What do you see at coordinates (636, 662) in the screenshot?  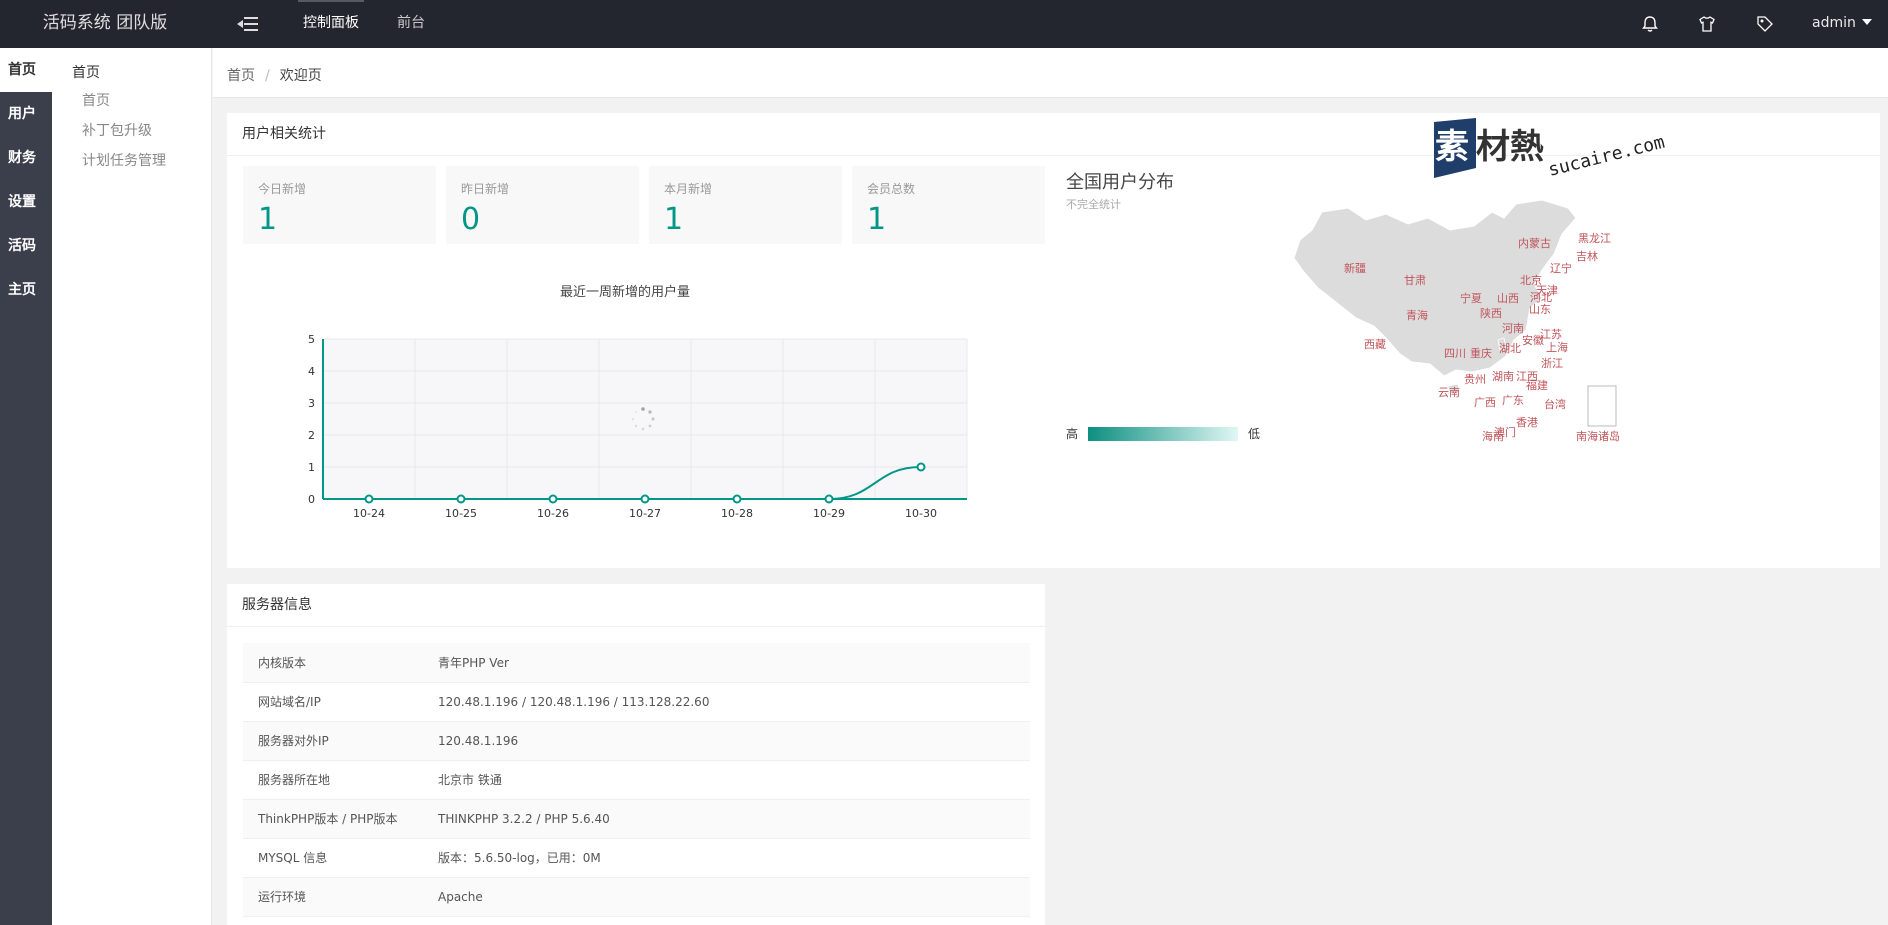 I see `table-row: 内核版本 青年PHP Ver` at bounding box center [636, 662].